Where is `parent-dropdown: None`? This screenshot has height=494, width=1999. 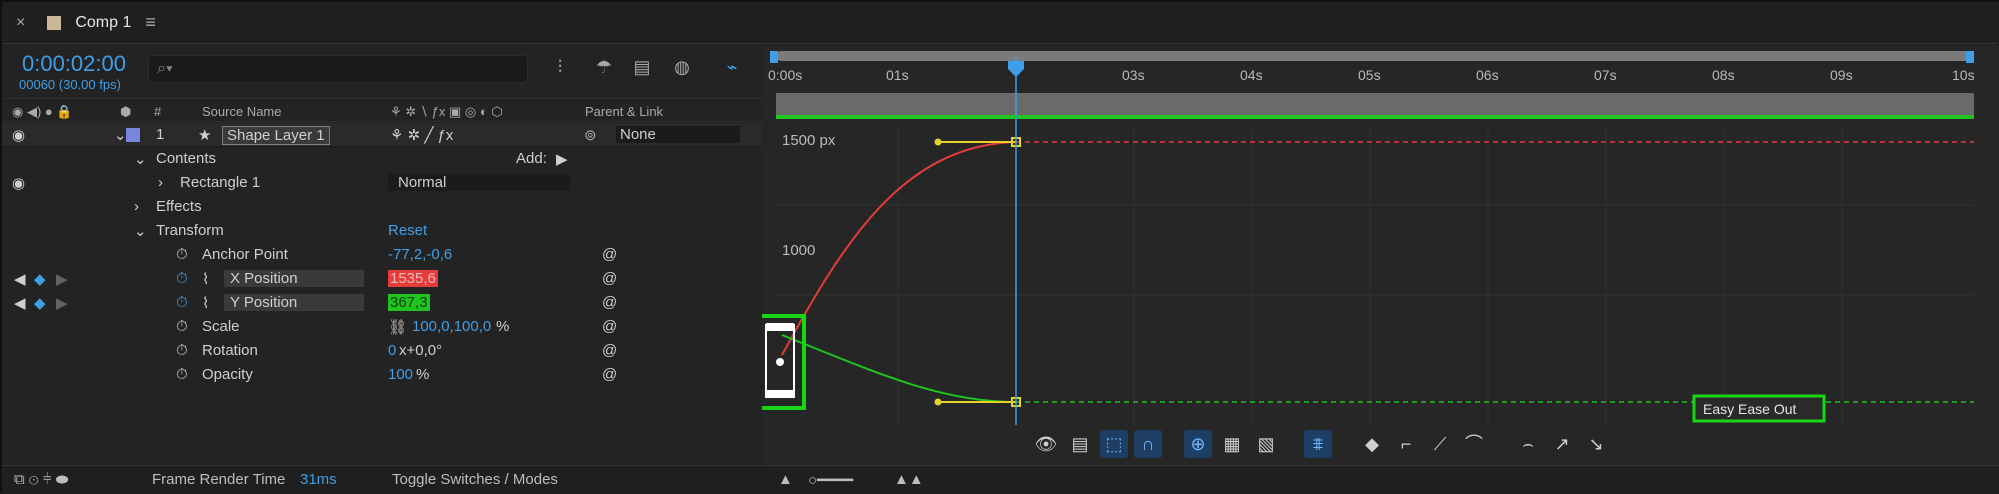 parent-dropdown: None is located at coordinates (678, 134).